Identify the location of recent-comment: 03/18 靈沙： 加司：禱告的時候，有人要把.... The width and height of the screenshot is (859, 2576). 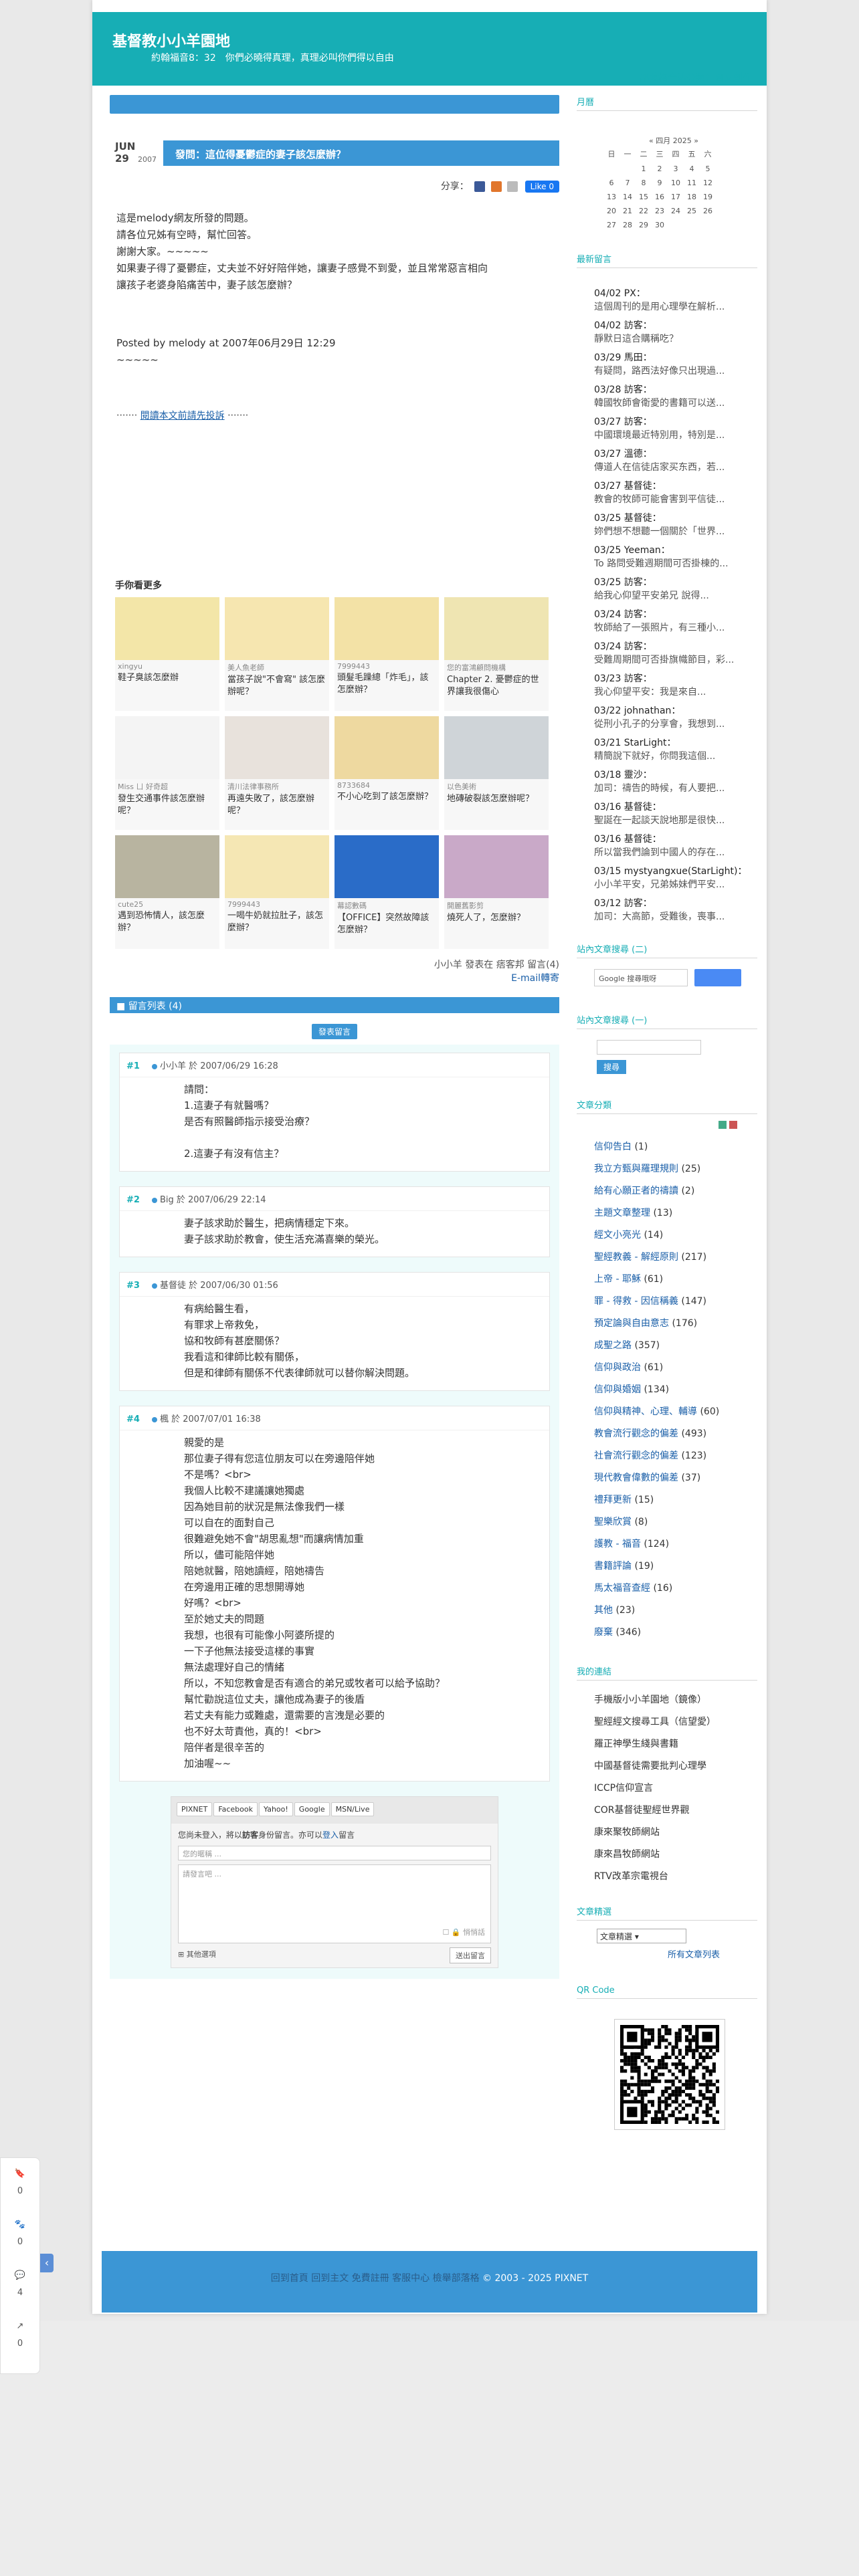
(667, 781).